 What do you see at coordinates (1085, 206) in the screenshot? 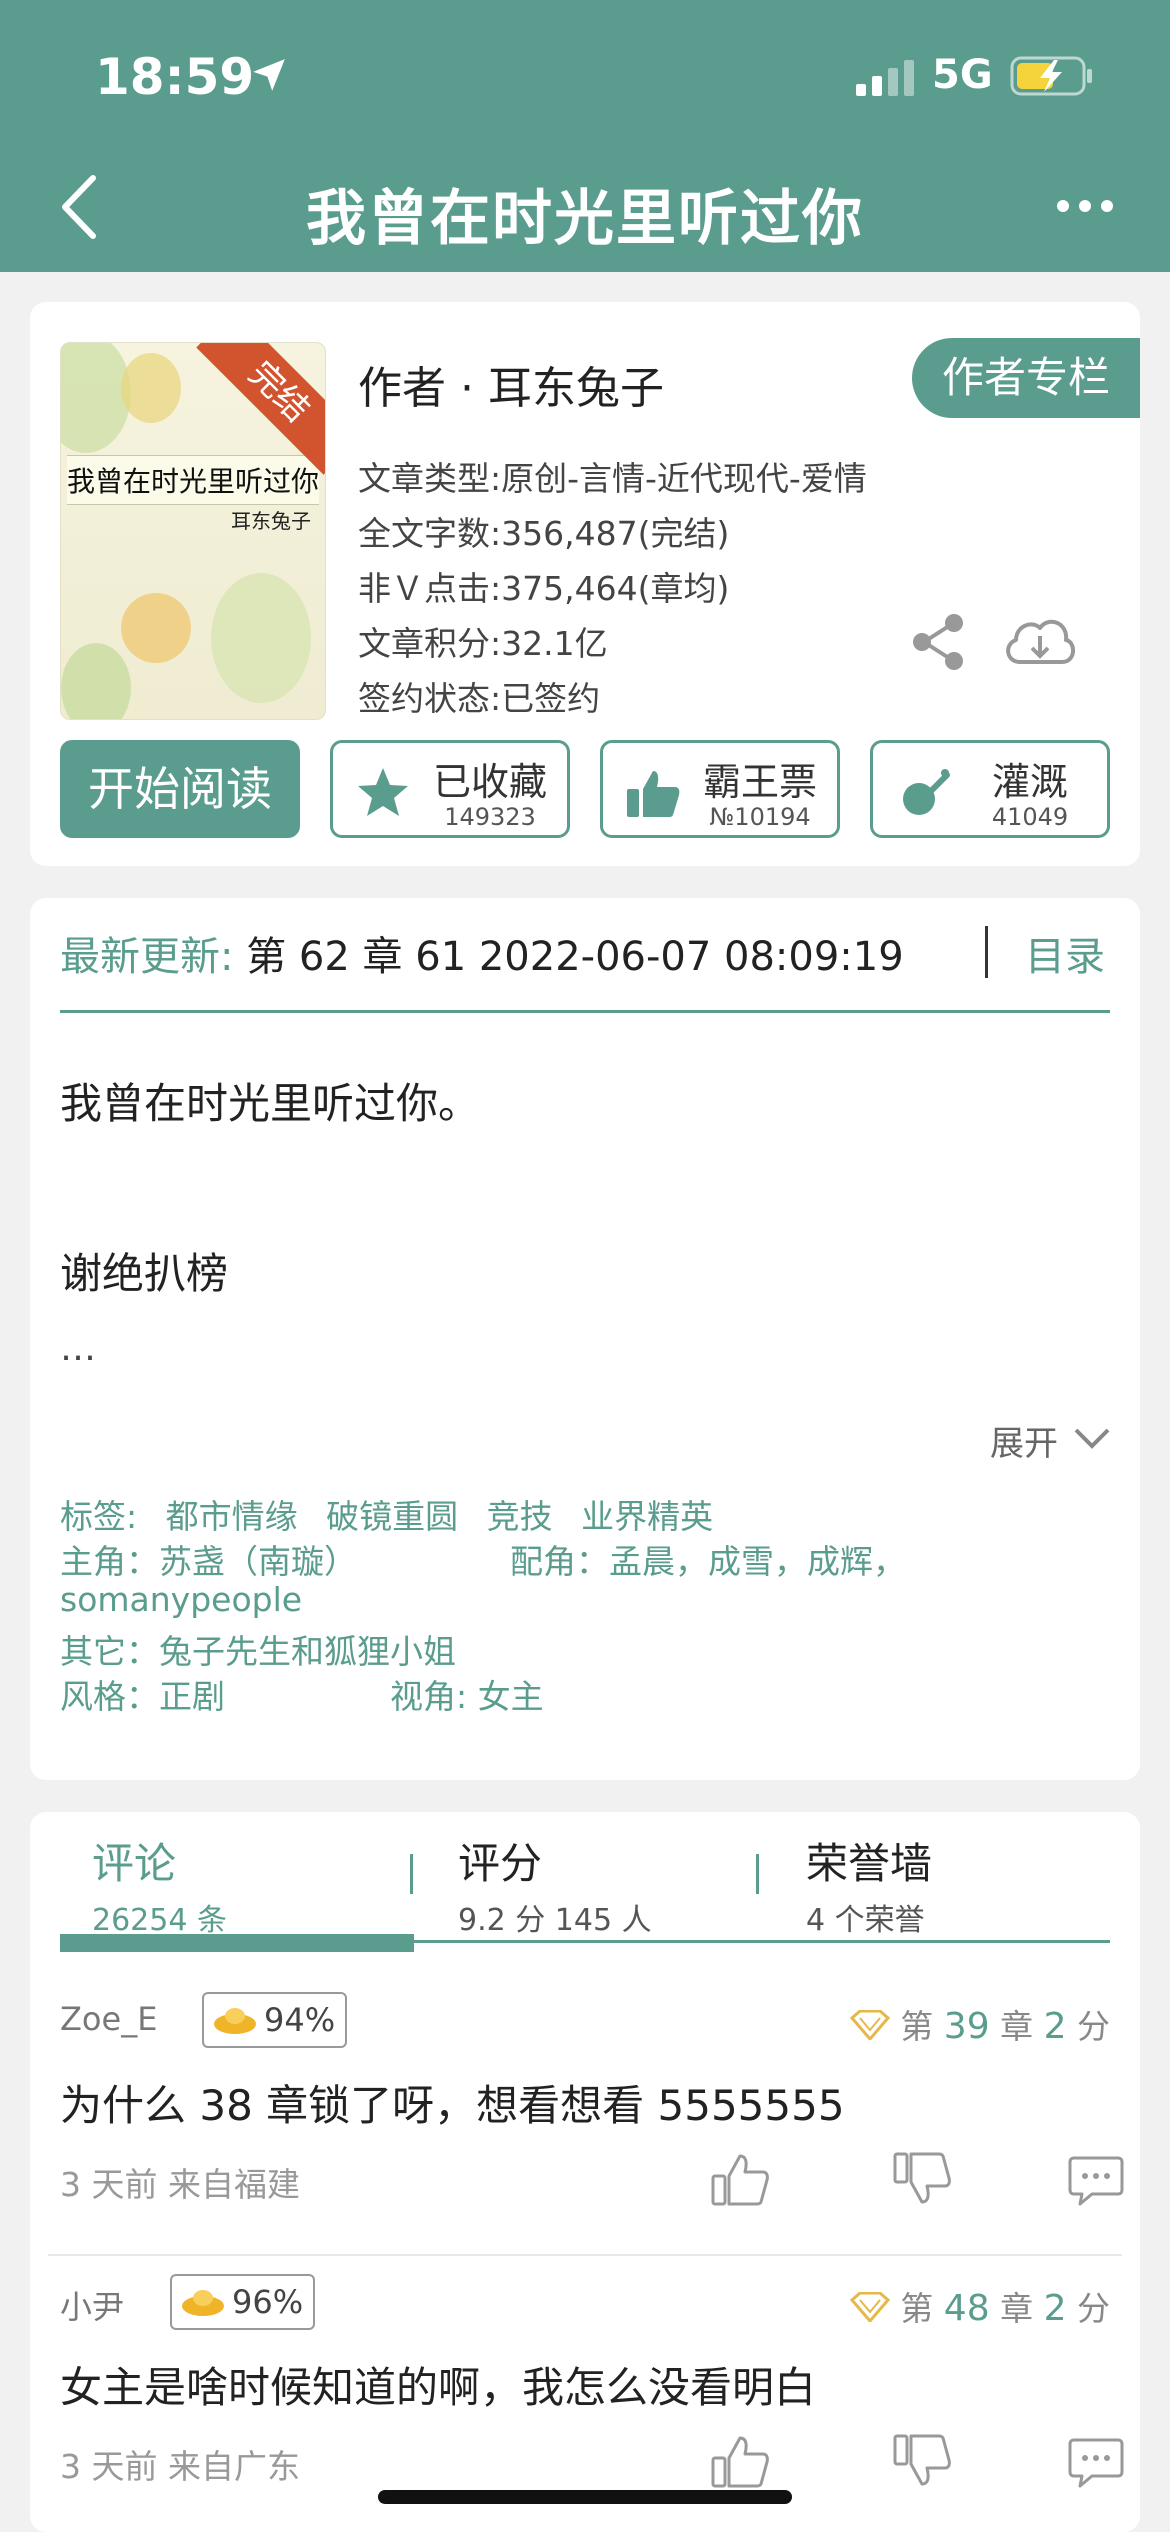
I see `more-icon` at bounding box center [1085, 206].